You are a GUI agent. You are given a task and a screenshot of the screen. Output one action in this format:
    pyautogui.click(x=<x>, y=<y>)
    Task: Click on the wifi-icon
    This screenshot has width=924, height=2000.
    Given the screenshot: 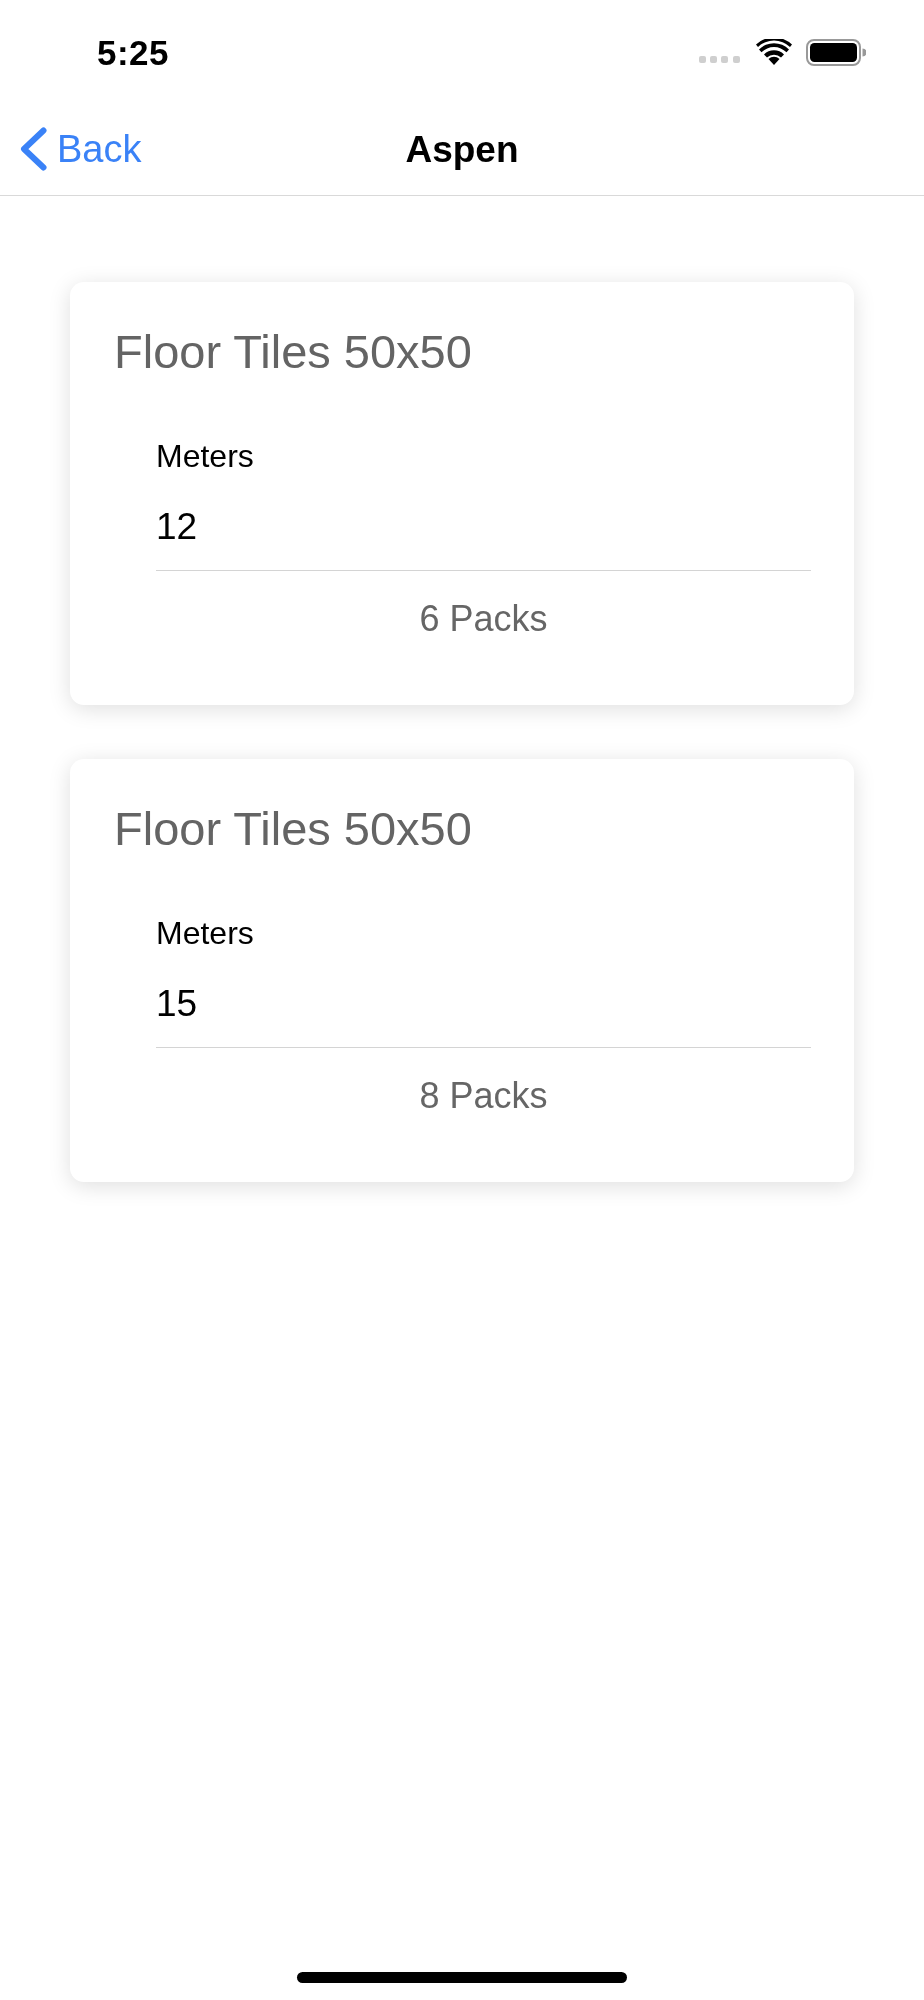 What is the action you would take?
    pyautogui.click(x=774, y=52)
    